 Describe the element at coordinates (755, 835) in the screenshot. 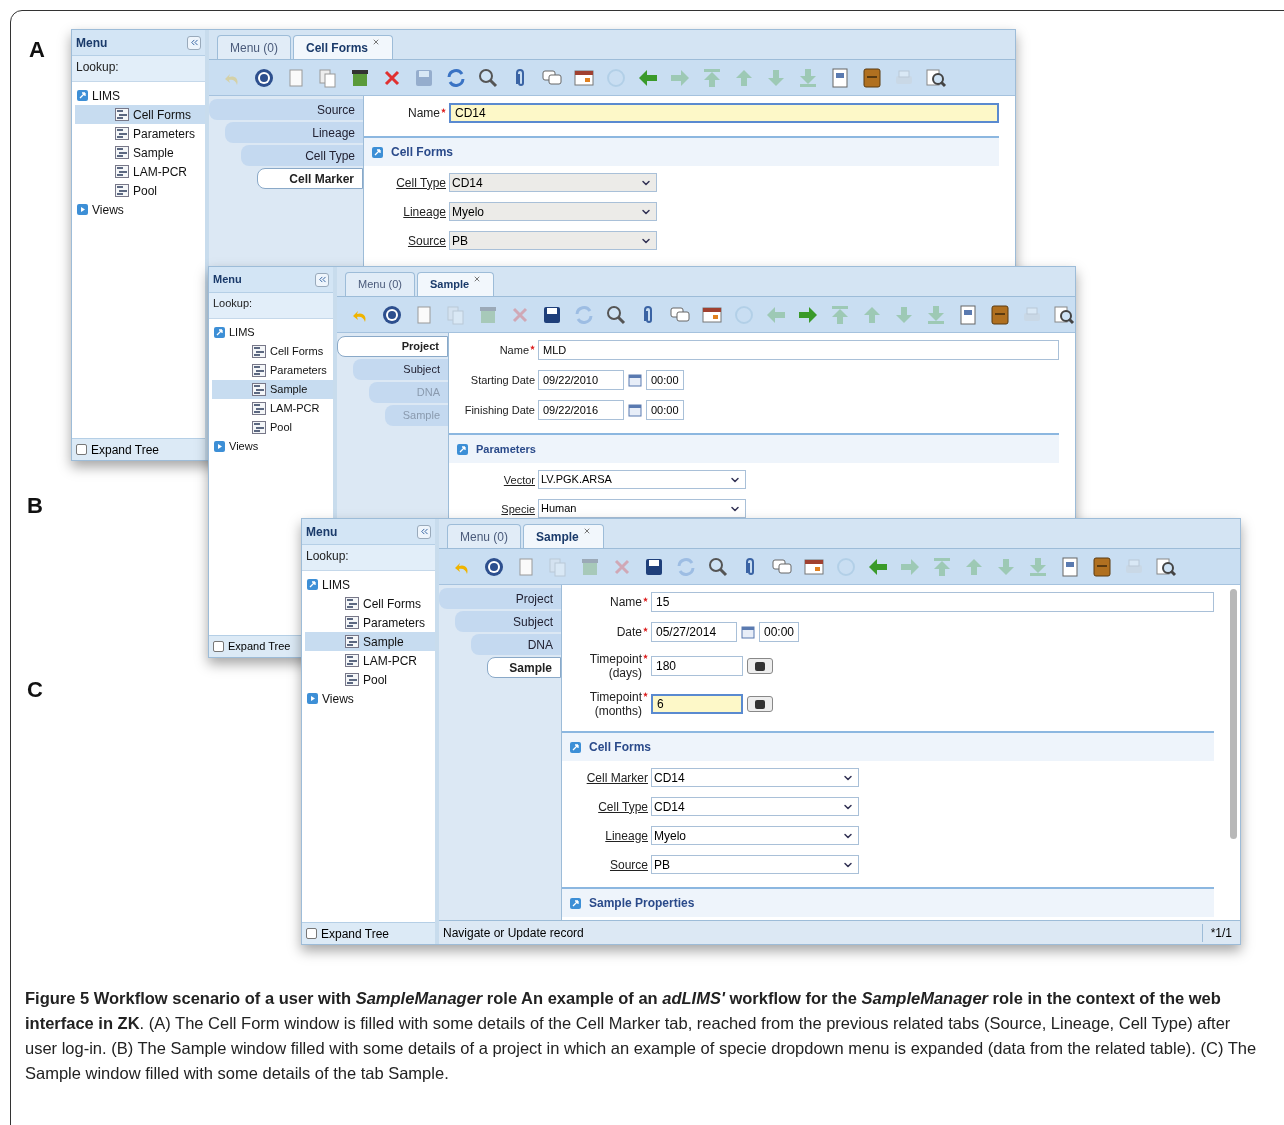

I see `dropdown-field: Myelo` at that location.